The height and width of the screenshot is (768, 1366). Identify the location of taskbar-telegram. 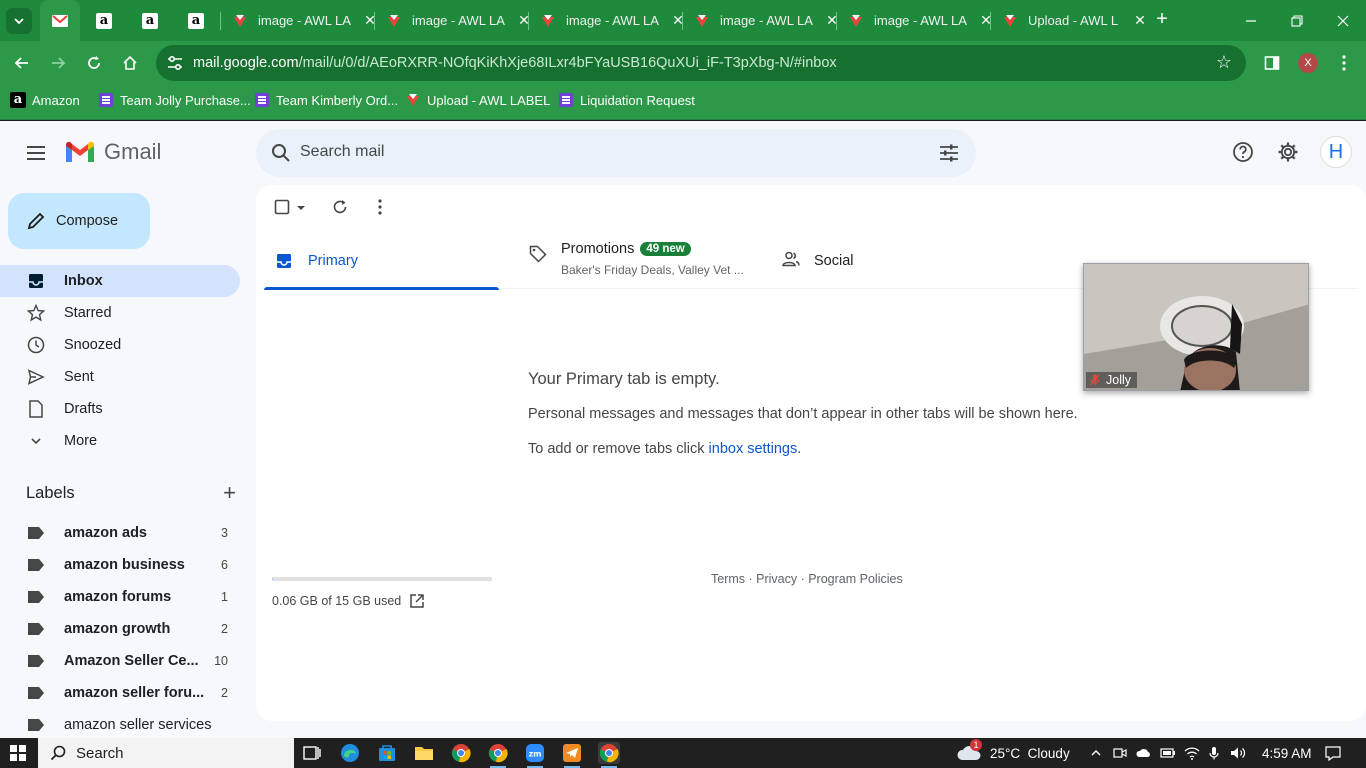
(572, 755).